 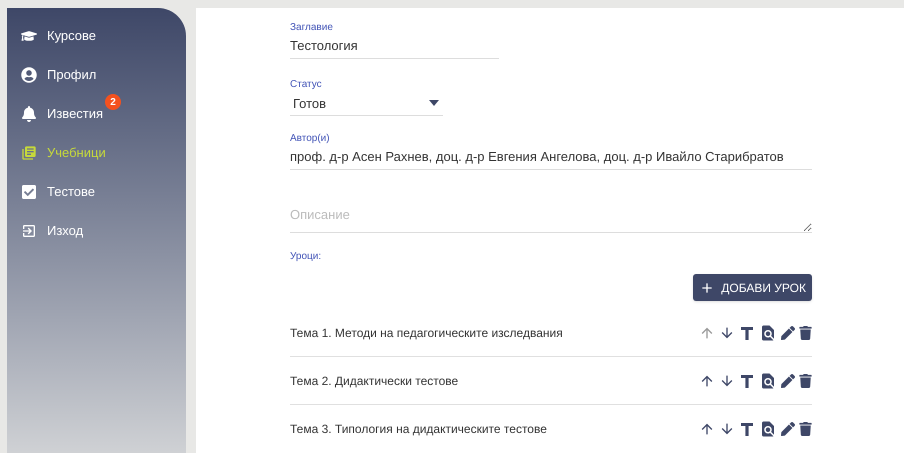 What do you see at coordinates (551, 218) in the screenshot?
I see `description-field: Описание` at bounding box center [551, 218].